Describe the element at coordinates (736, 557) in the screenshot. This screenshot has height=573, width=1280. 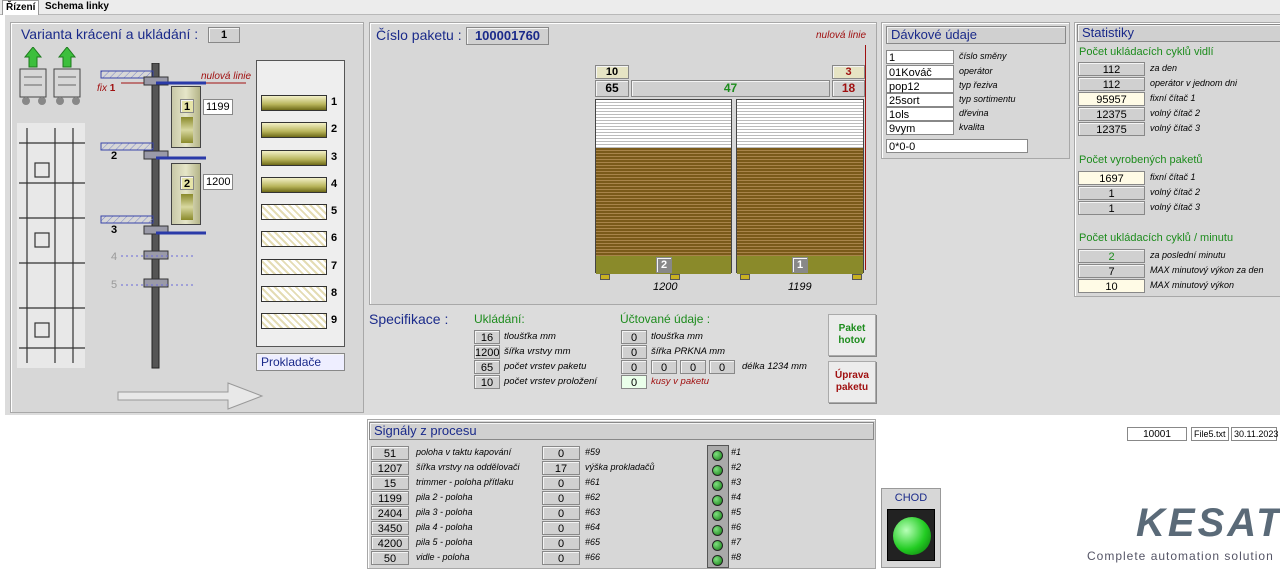
I see `led-label-8: #8` at that location.